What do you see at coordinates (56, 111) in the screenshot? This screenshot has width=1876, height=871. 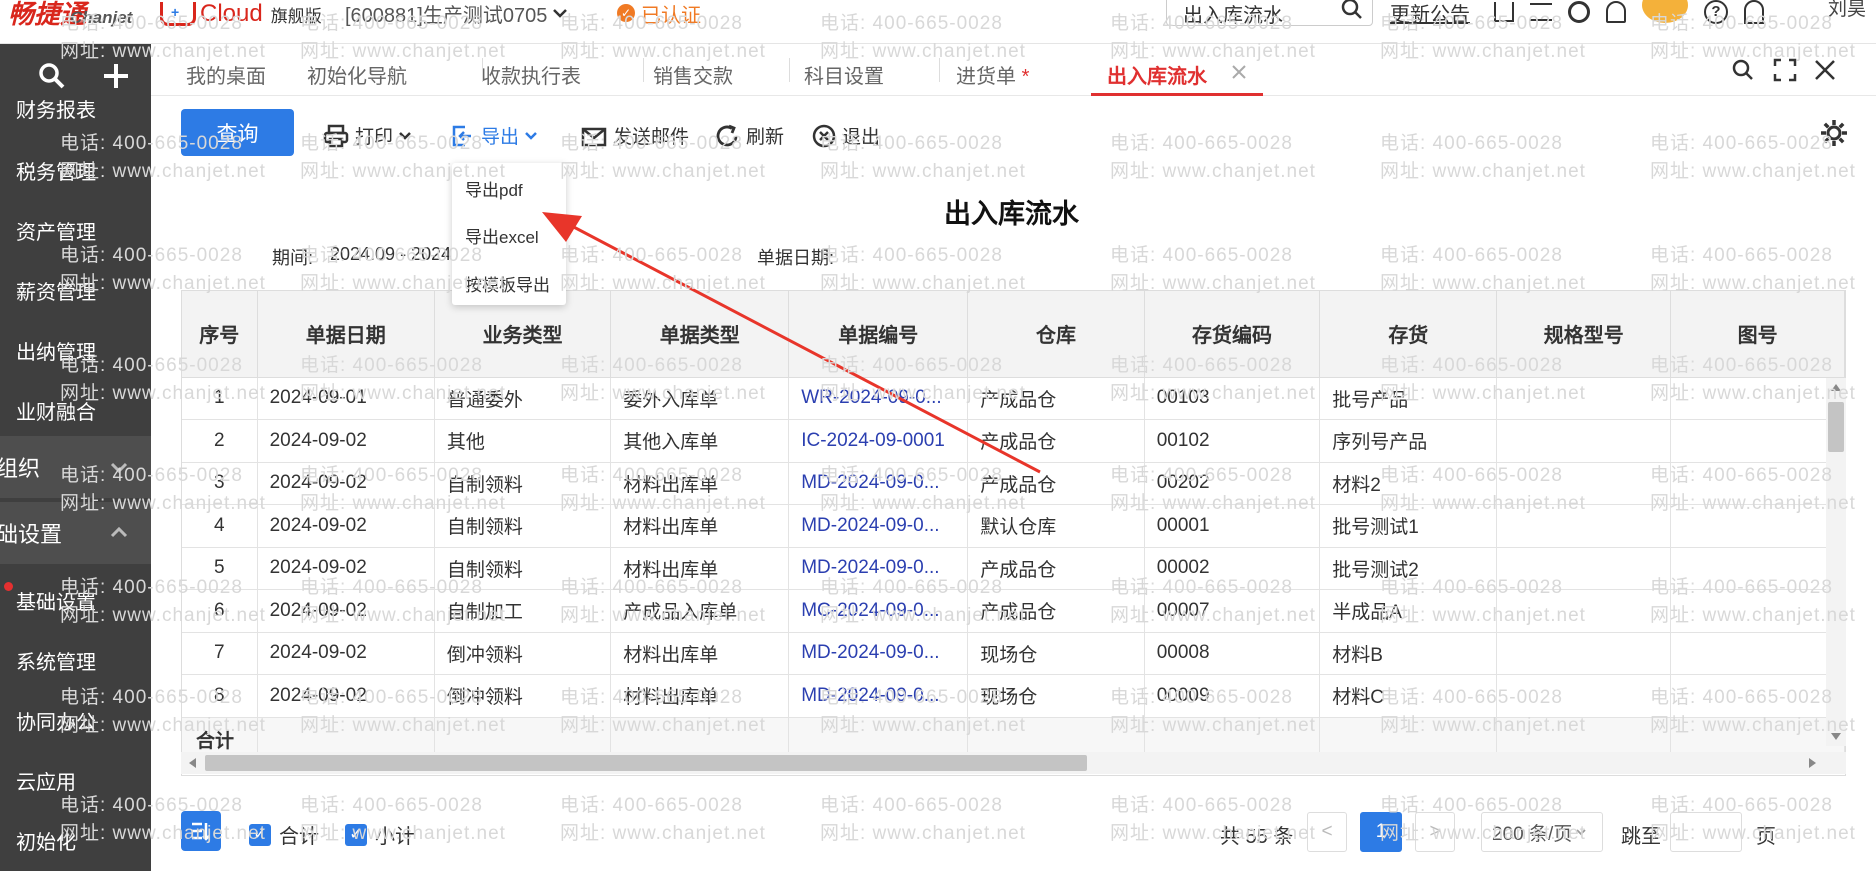 I see `sidebar-item-finance-reports: 财务报表` at bounding box center [56, 111].